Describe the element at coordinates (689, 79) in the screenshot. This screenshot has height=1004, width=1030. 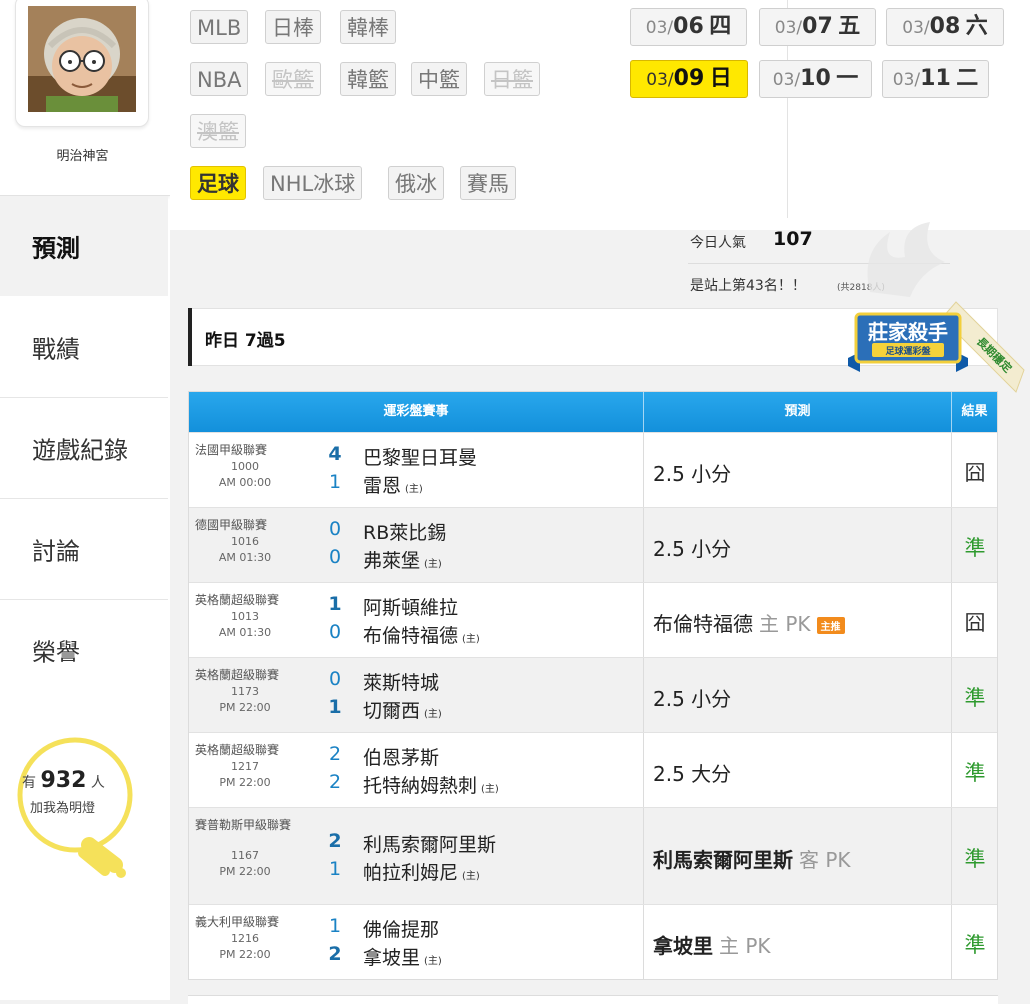
I see `date-button: 03/09 日` at that location.